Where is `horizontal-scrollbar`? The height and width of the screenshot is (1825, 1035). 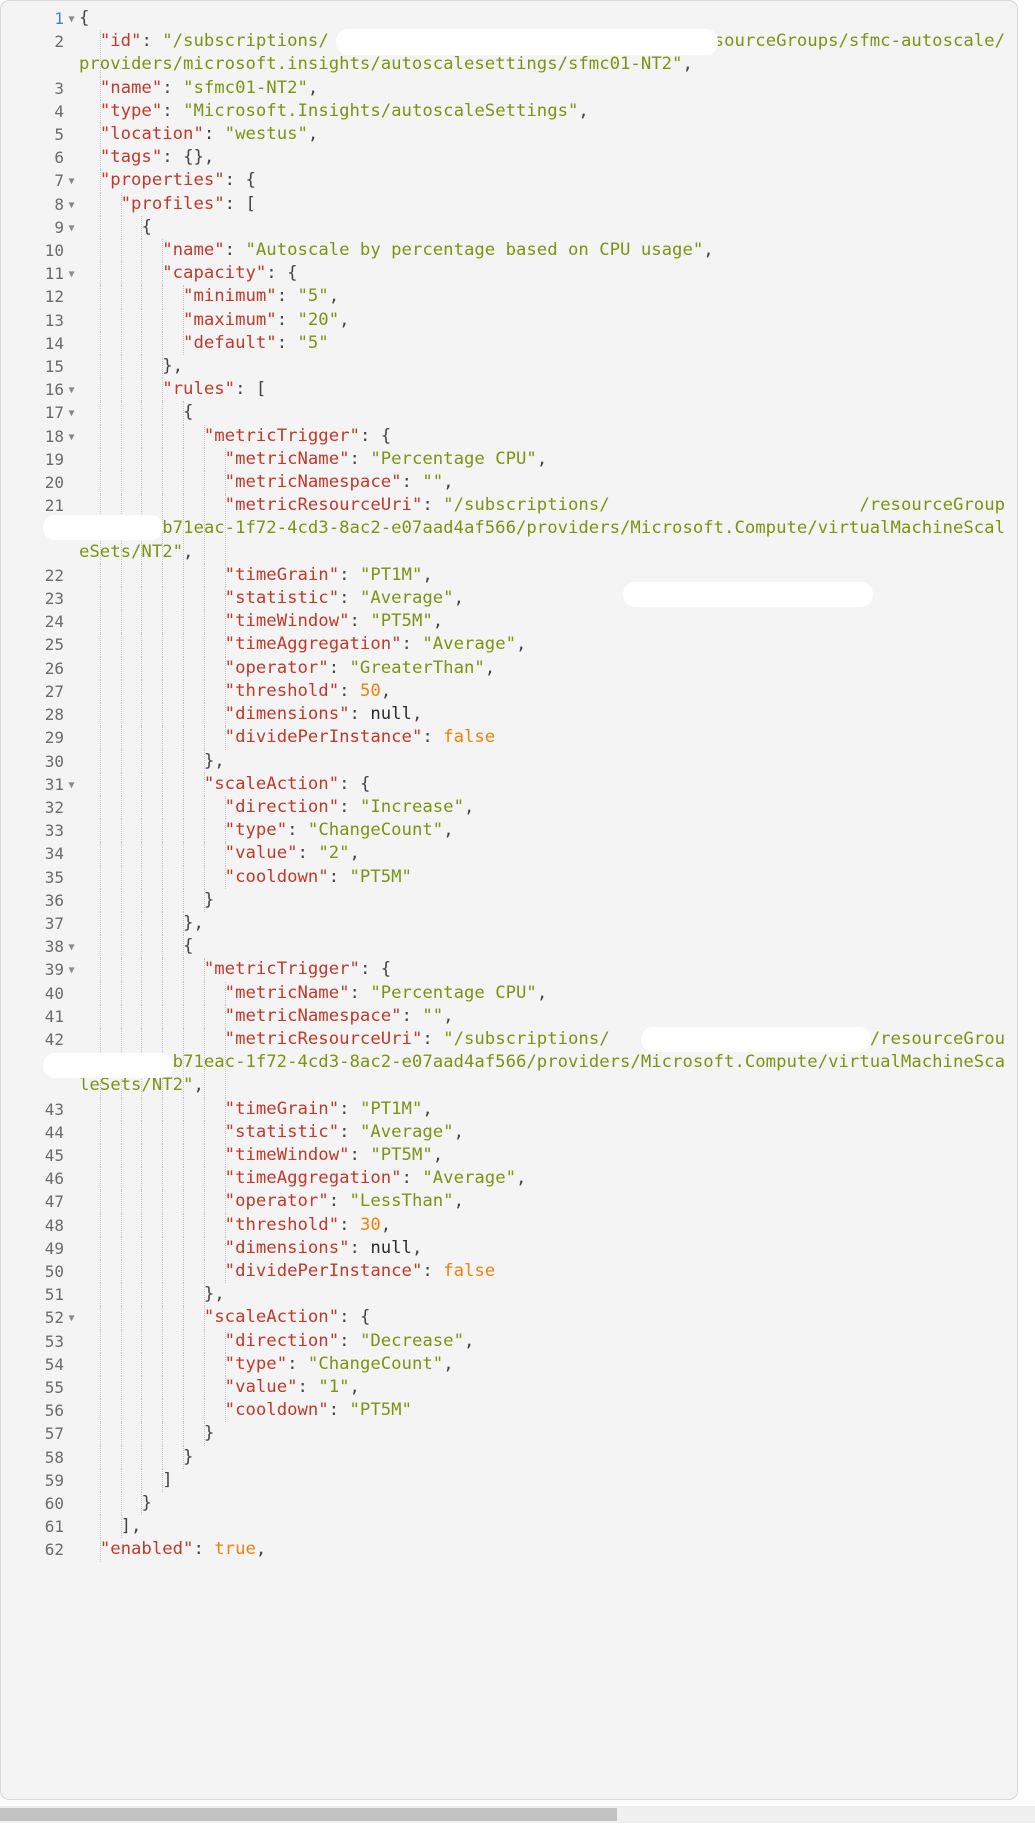
horizontal-scrollbar is located at coordinates (517, 1814).